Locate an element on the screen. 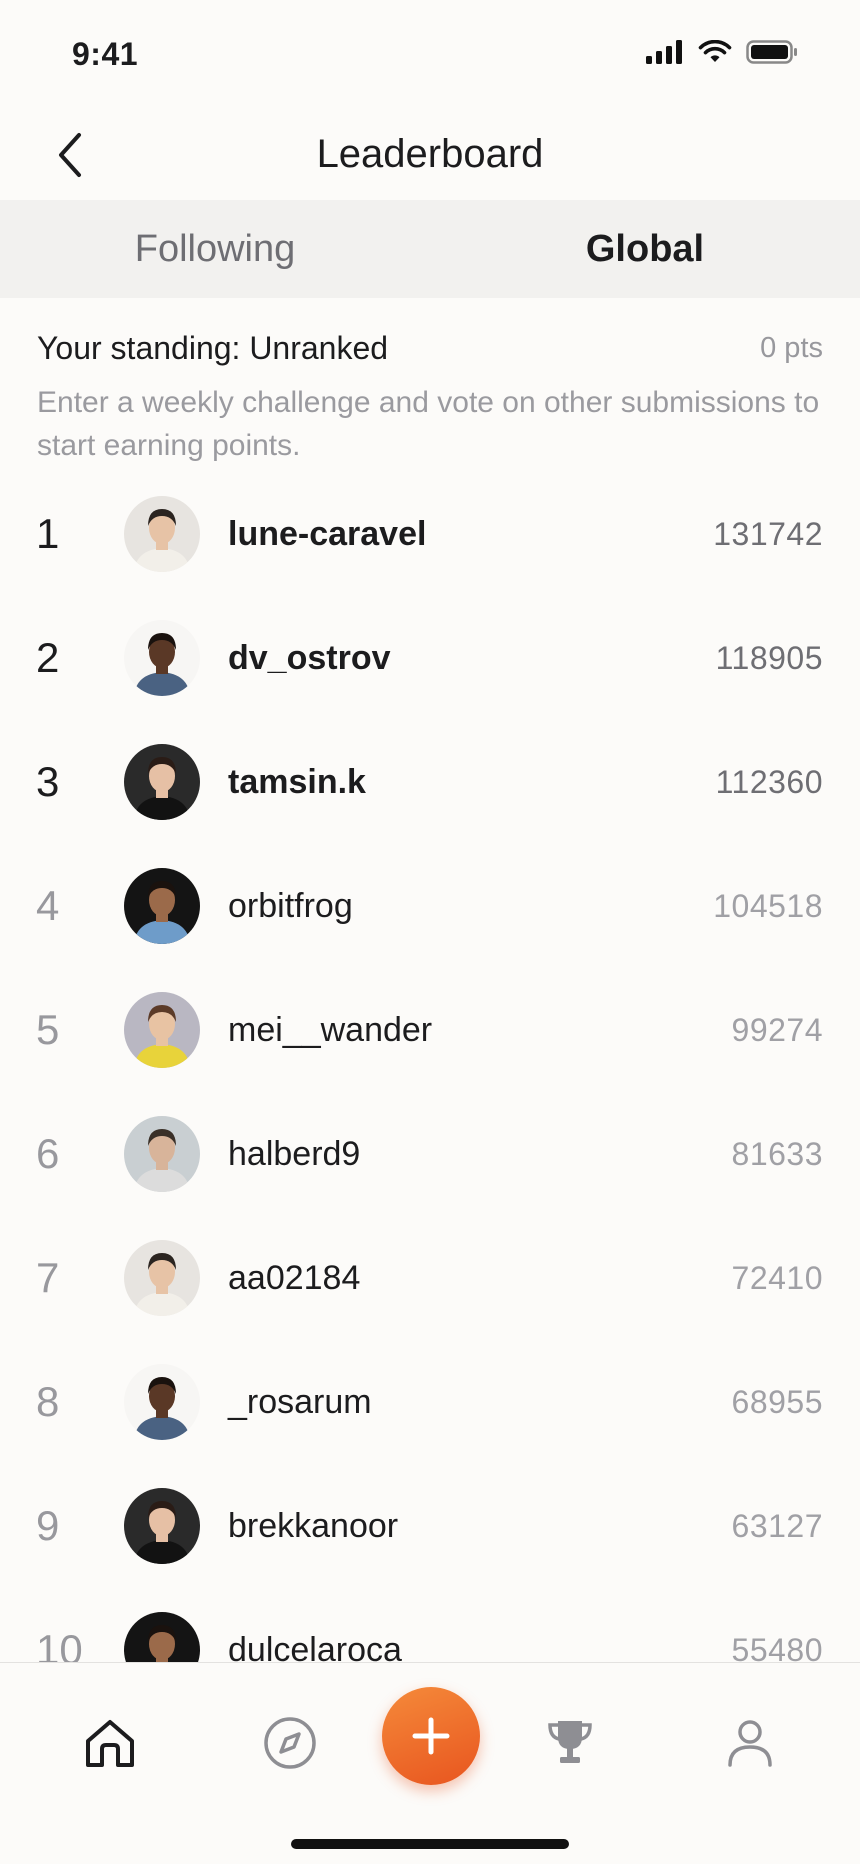 This screenshot has width=860, height=1864. leaderboard-row: 7 aa02184 72410 is located at coordinates (430, 1278).